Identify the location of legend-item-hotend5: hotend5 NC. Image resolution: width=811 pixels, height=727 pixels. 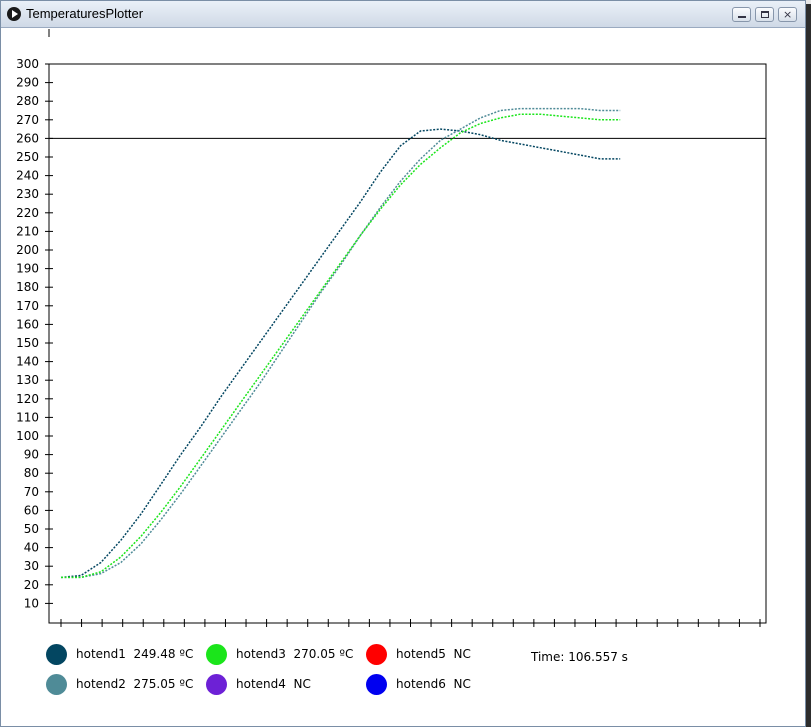
(441, 655).